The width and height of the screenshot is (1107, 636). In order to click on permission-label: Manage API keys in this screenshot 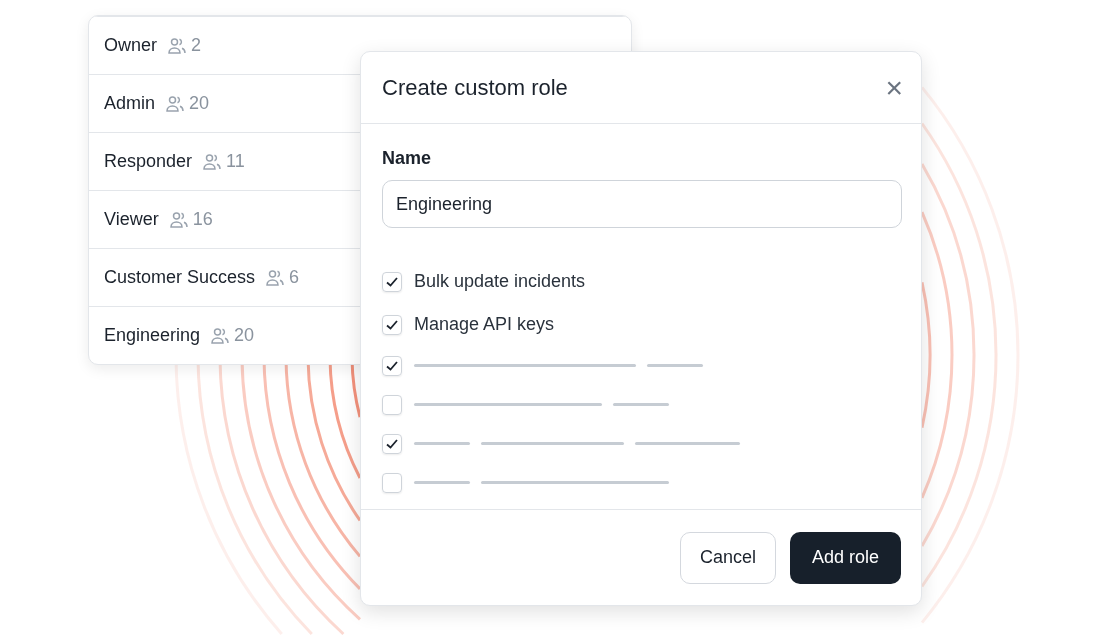, I will do `click(484, 324)`.